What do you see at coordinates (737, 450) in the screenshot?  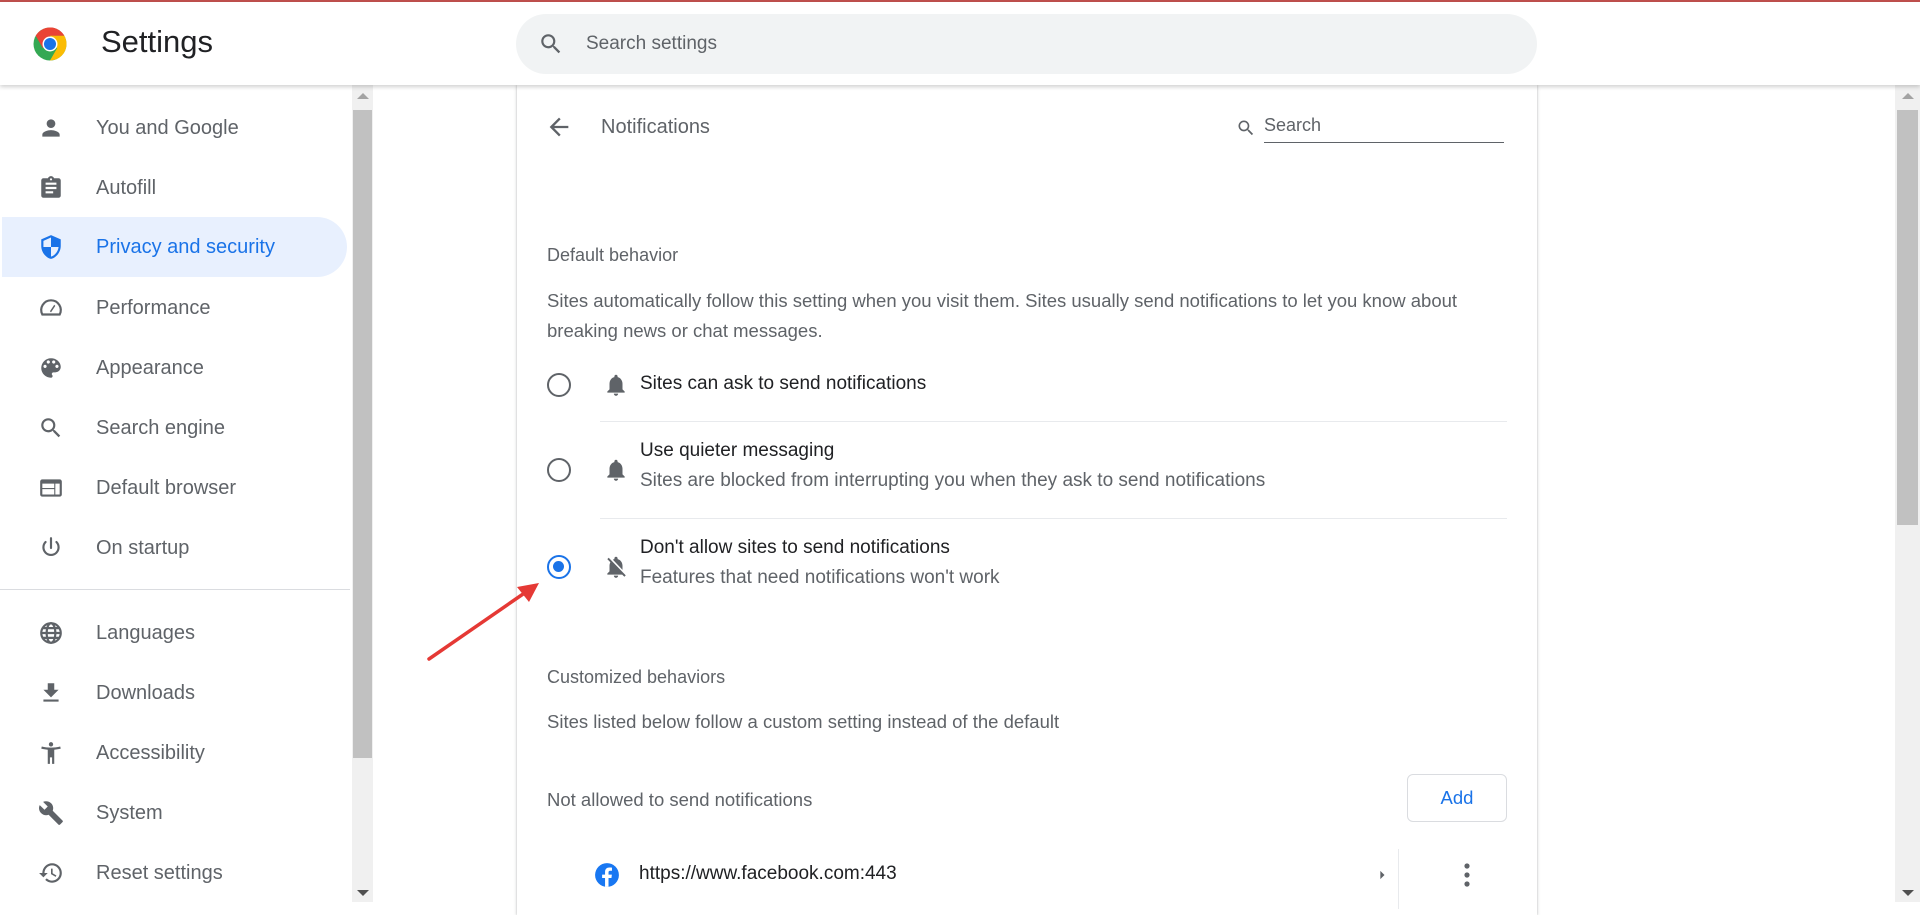 I see `option-label: Use quieter messaging` at bounding box center [737, 450].